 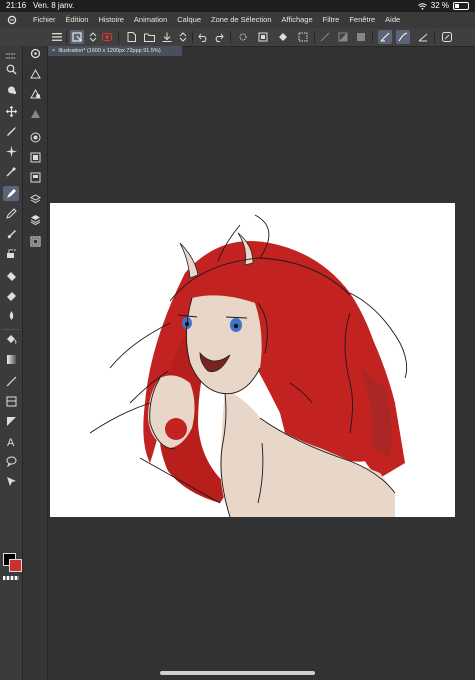 I want to click on transparent-color-swatch, so click(x=11, y=578).